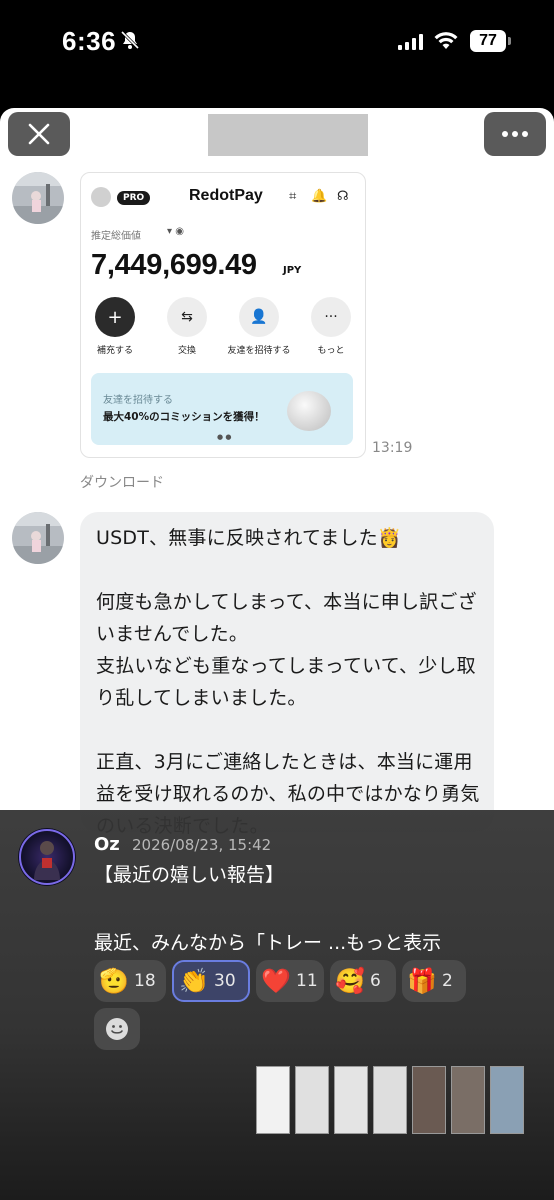  What do you see at coordinates (447, 981) in the screenshot?
I see `reaction-count: 2` at bounding box center [447, 981].